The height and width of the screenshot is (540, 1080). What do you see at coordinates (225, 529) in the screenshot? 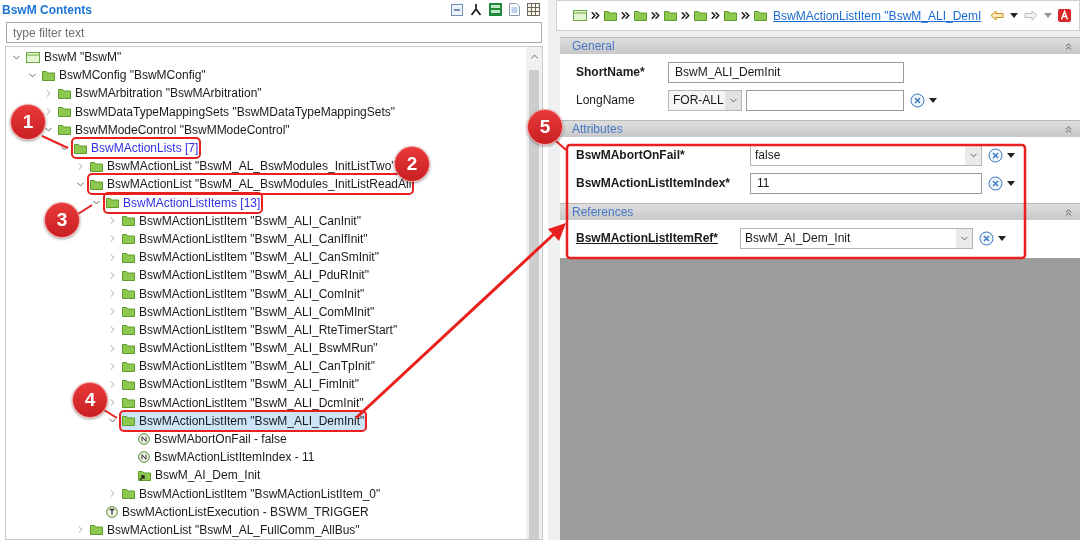
I see `tree-item: BswMActionList "BswM_AL_FullComm_AllBus"` at bounding box center [225, 529].